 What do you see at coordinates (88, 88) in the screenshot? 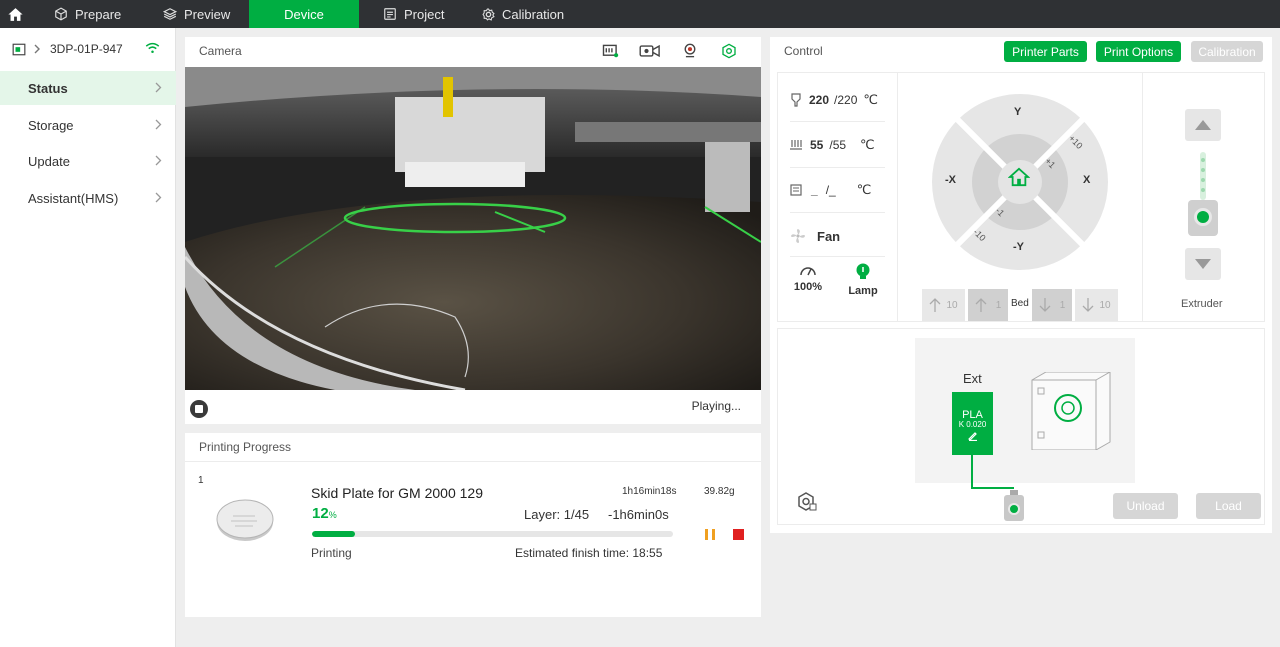
I see `sidebar-item-status: Status` at bounding box center [88, 88].